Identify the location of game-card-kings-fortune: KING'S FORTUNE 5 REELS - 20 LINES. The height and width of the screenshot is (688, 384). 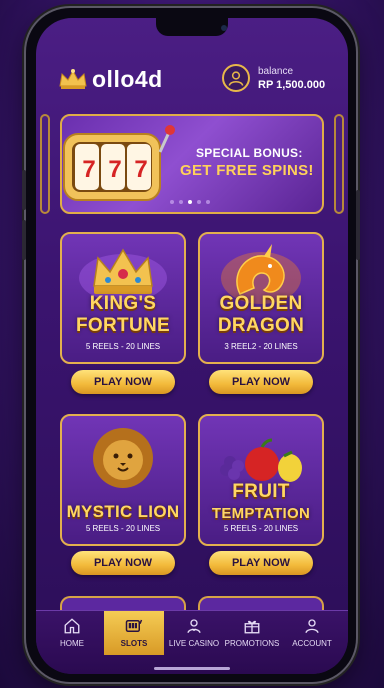
(123, 298).